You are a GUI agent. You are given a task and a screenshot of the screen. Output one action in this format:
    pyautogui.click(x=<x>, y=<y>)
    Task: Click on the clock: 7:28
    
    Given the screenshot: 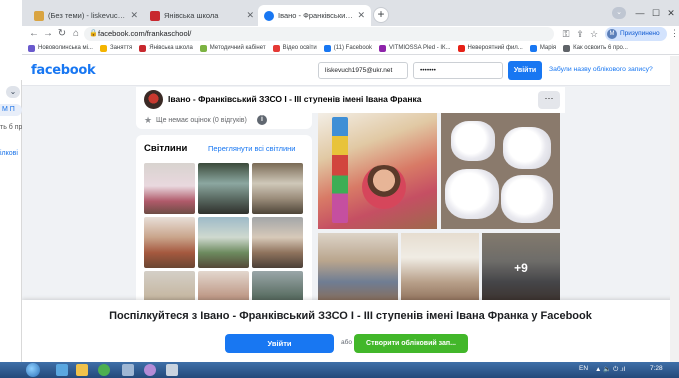 What is the action you would take?
    pyautogui.click(x=656, y=368)
    